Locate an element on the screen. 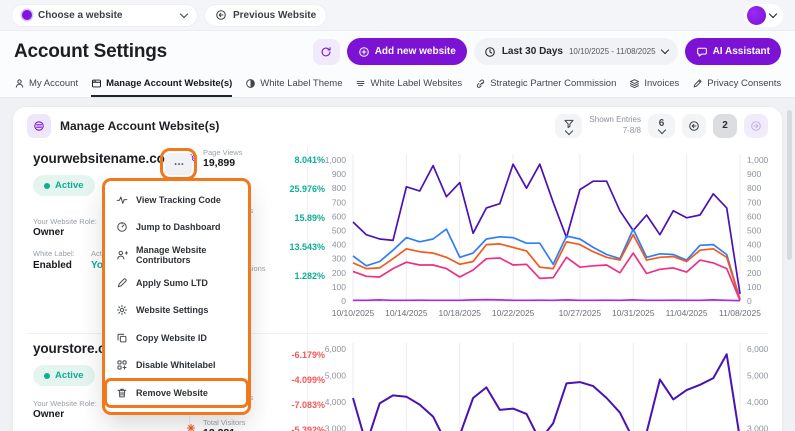 This screenshot has height=431, width=795. shown-entries-label: Shown Entries is located at coordinates (615, 120).